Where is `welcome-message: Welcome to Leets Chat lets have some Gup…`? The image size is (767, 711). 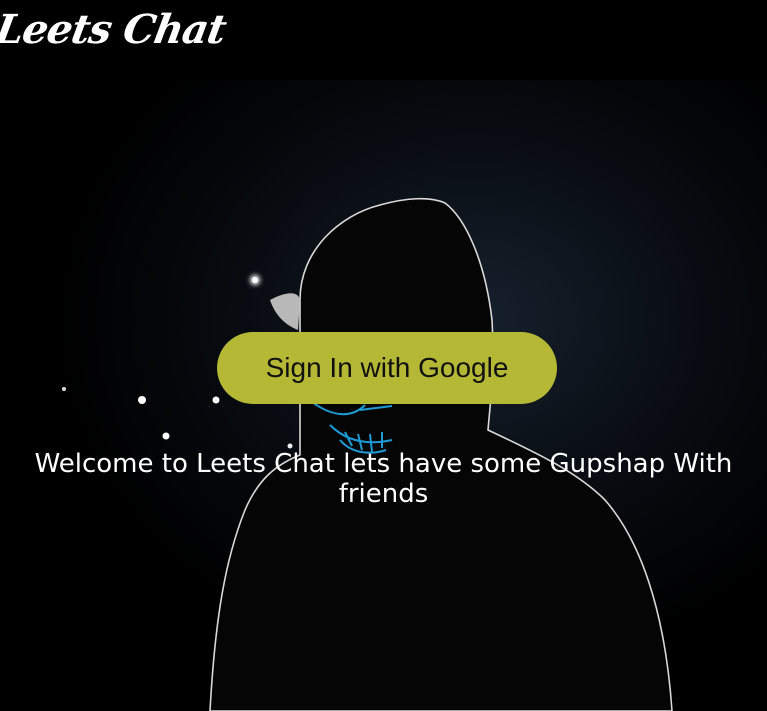
welcome-message: Welcome to Leets Chat lets have some Gup… is located at coordinates (383, 479).